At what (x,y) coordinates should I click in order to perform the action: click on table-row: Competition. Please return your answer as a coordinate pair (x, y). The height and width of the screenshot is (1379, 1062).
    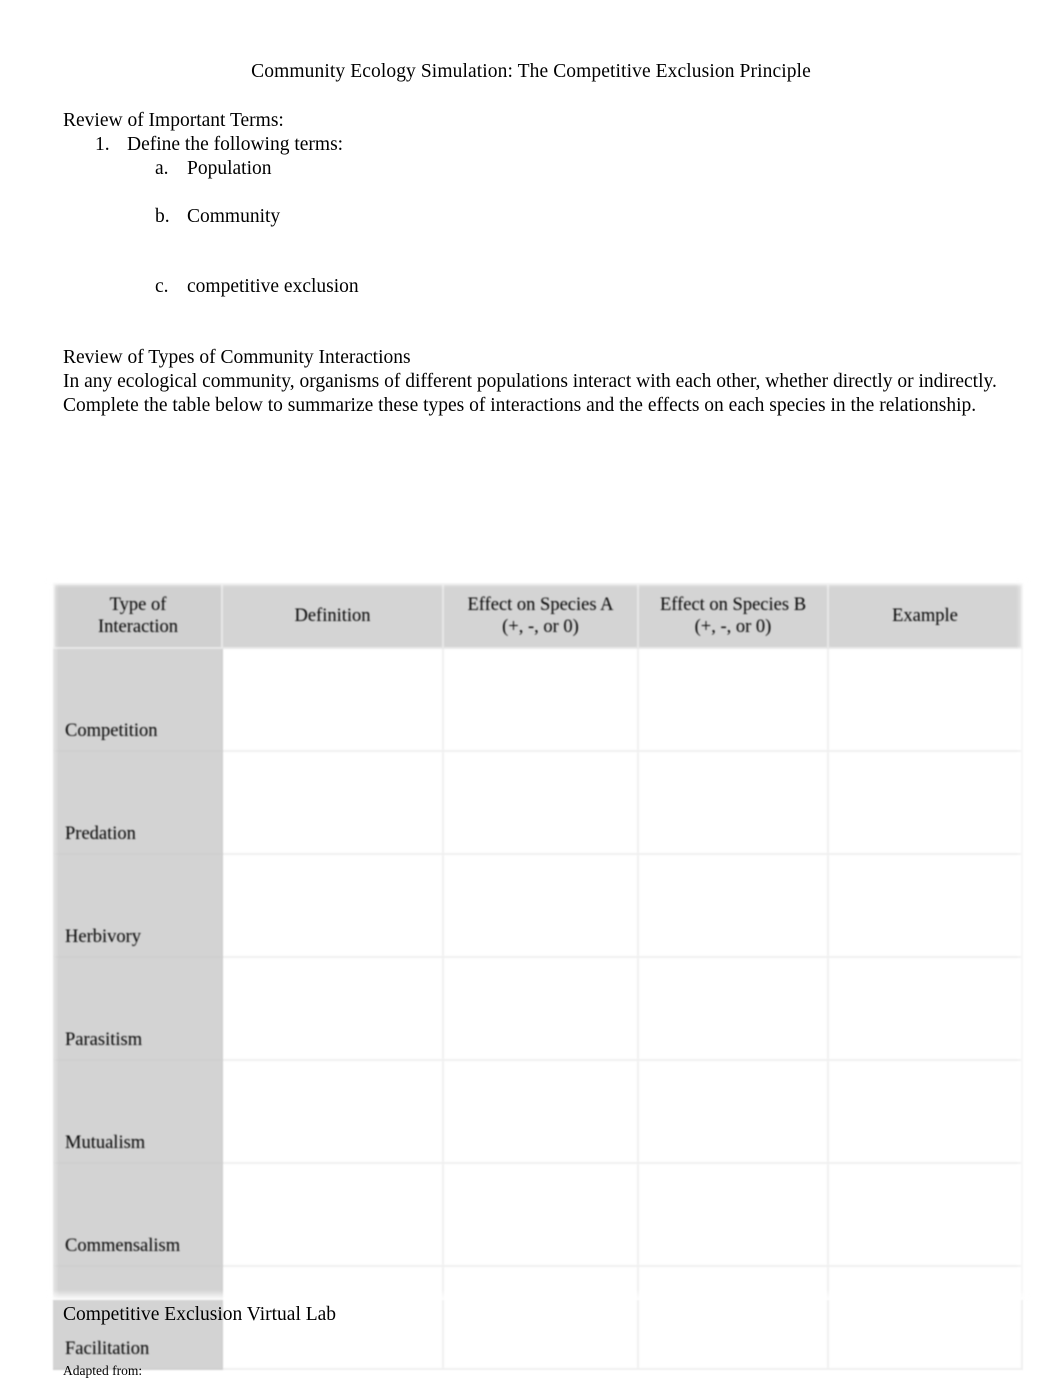
    Looking at the image, I should click on (538, 699).